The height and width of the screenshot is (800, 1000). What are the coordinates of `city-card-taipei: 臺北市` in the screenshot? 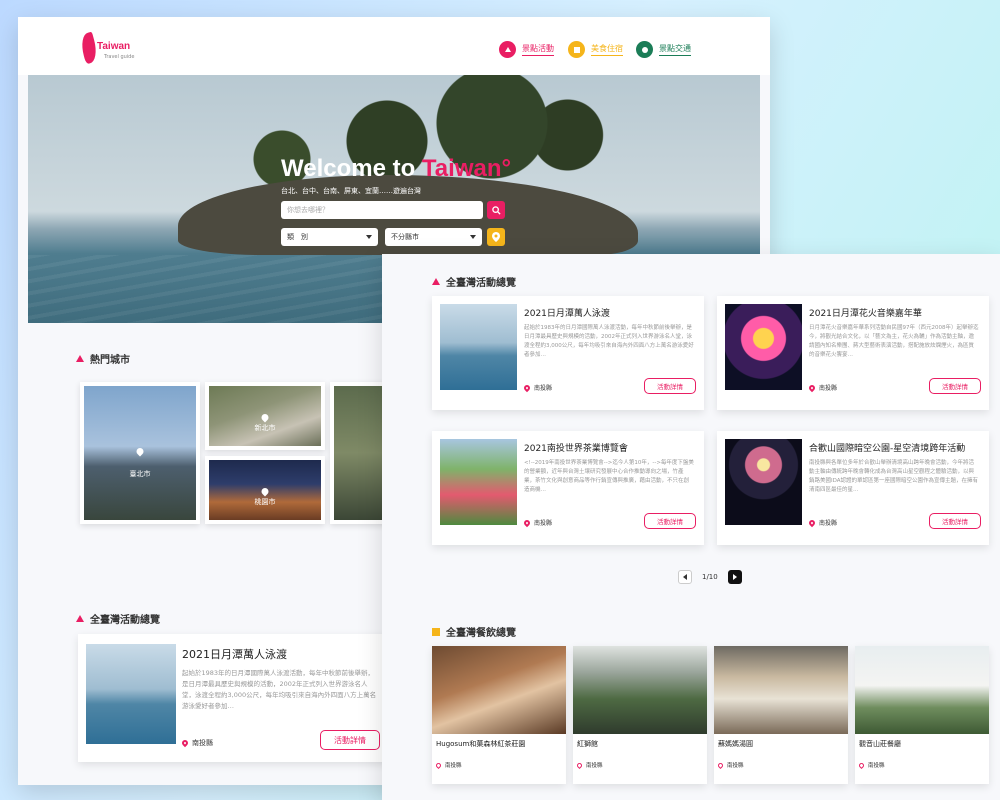 It's located at (140, 453).